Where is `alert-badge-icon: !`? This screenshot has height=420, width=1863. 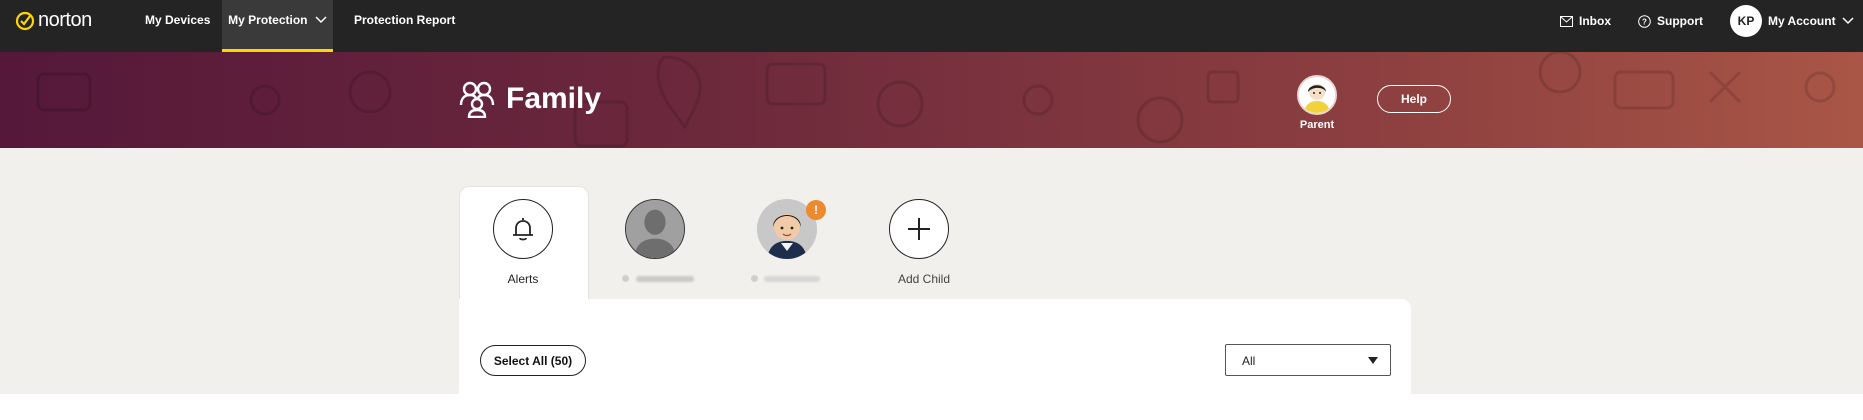 alert-badge-icon: ! is located at coordinates (816, 210).